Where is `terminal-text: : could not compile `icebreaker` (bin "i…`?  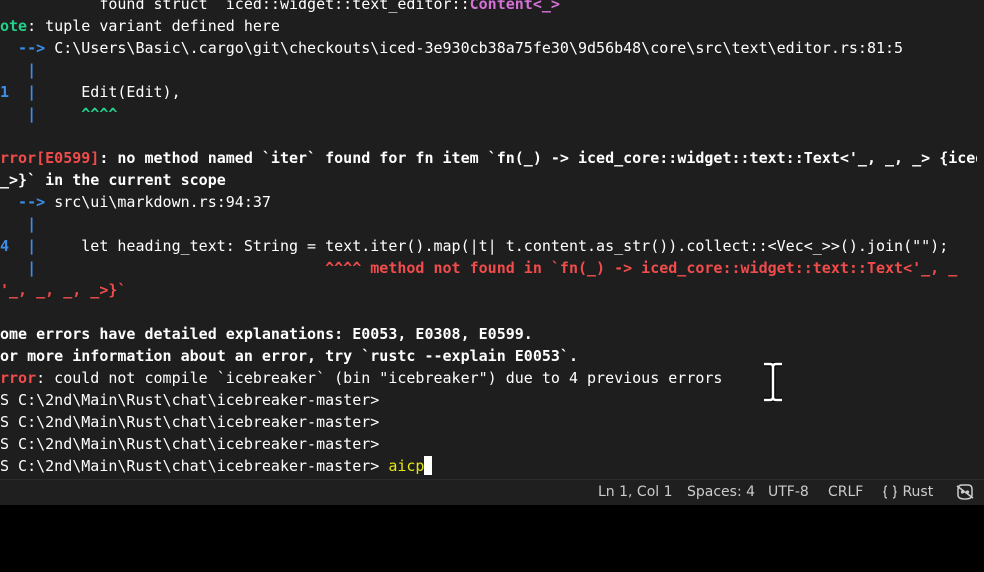 terminal-text: : could not compile `icebreaker` (bin "i… is located at coordinates (379, 378).